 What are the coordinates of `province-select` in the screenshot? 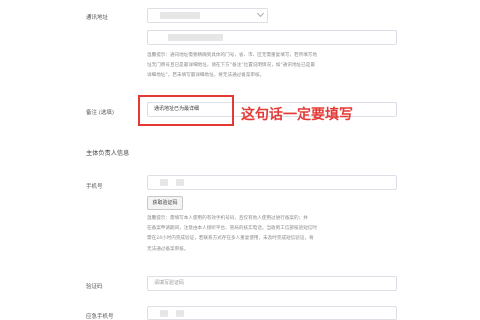 It's located at (207, 15).